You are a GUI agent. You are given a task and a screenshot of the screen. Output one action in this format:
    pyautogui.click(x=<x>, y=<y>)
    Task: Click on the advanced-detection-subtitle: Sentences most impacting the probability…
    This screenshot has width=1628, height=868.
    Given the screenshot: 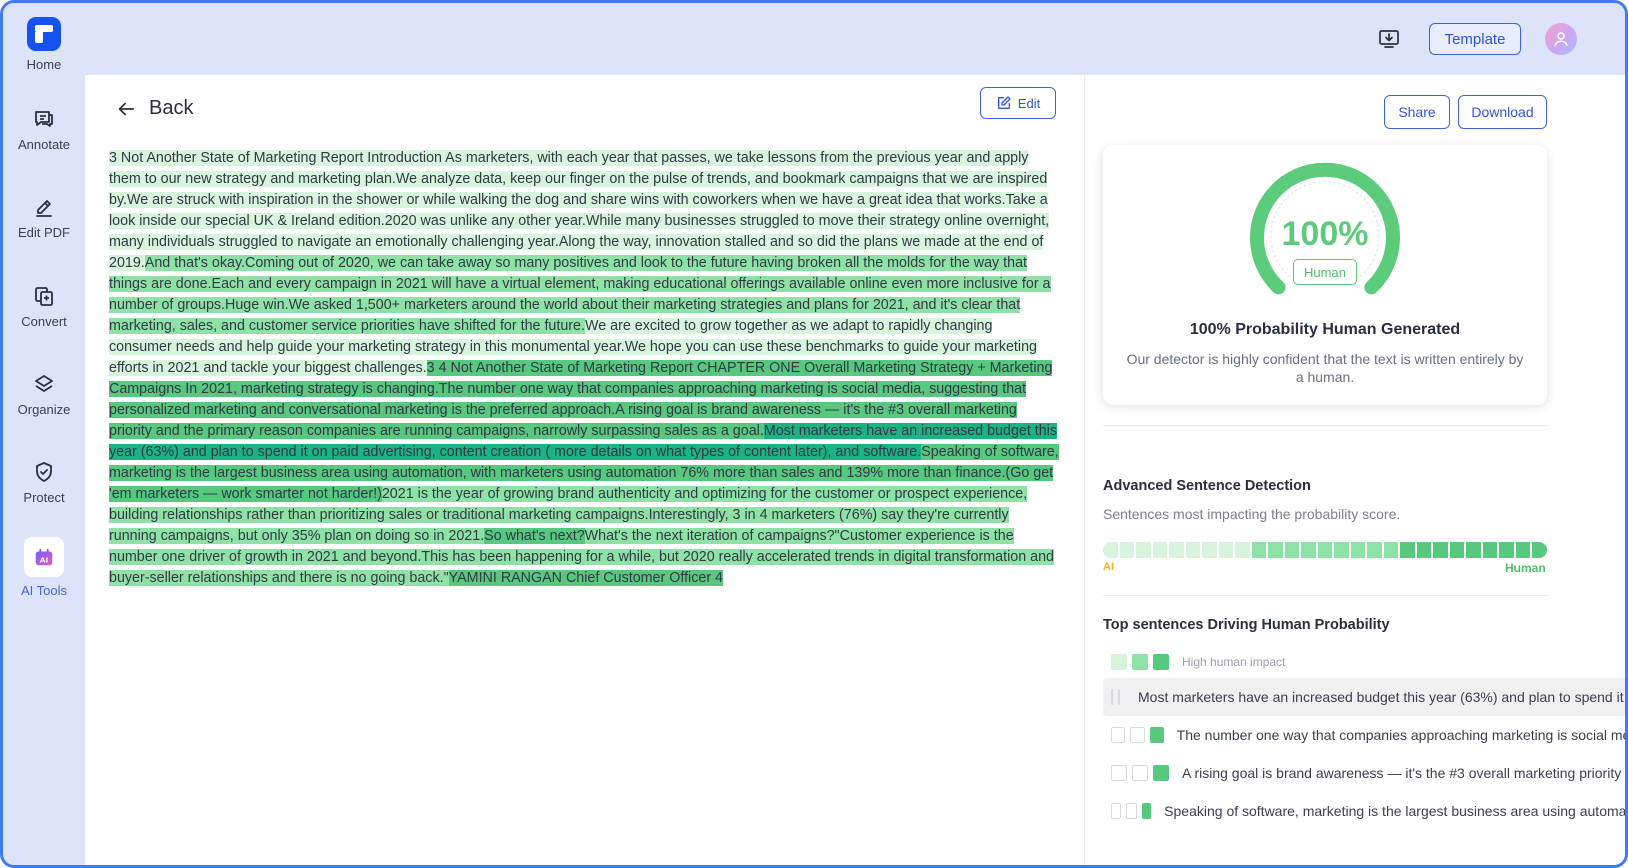 What is the action you would take?
    pyautogui.click(x=1252, y=514)
    